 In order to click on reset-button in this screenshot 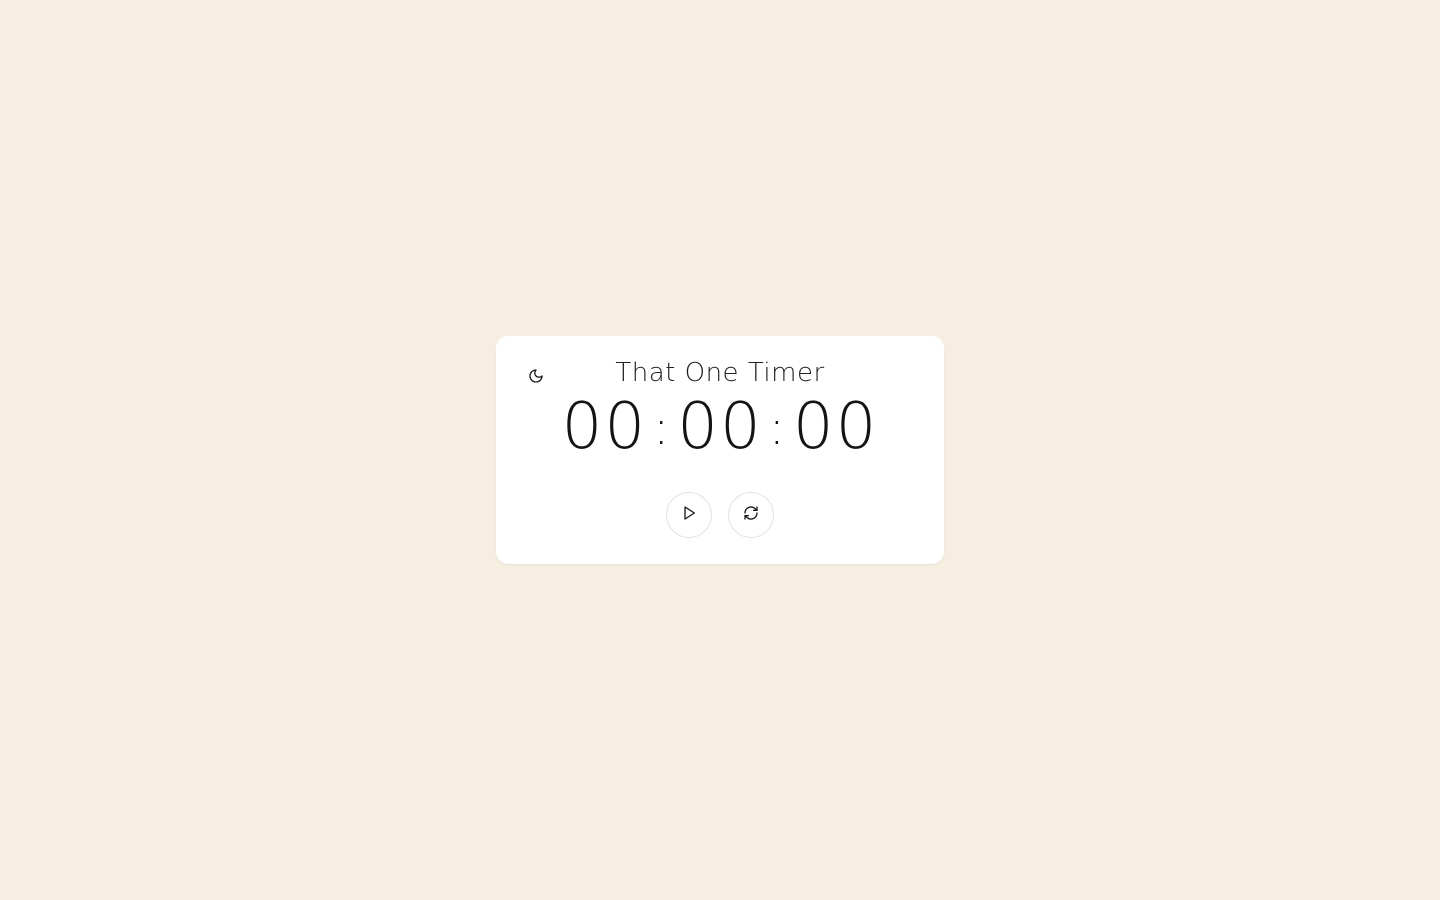, I will do `click(751, 515)`.